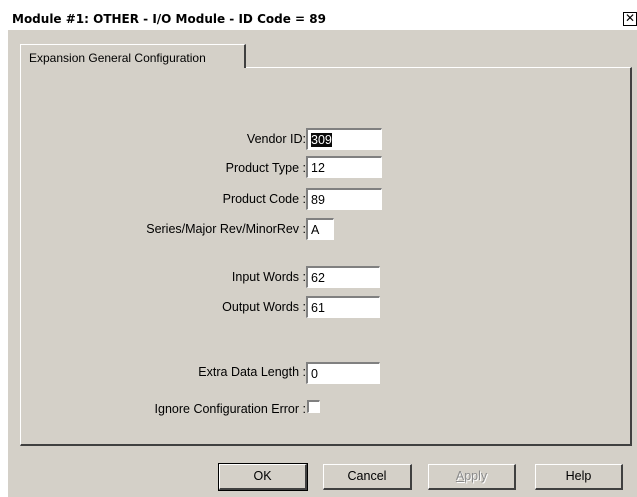  What do you see at coordinates (268, 277) in the screenshot?
I see `input-words-label: Input Words :` at bounding box center [268, 277].